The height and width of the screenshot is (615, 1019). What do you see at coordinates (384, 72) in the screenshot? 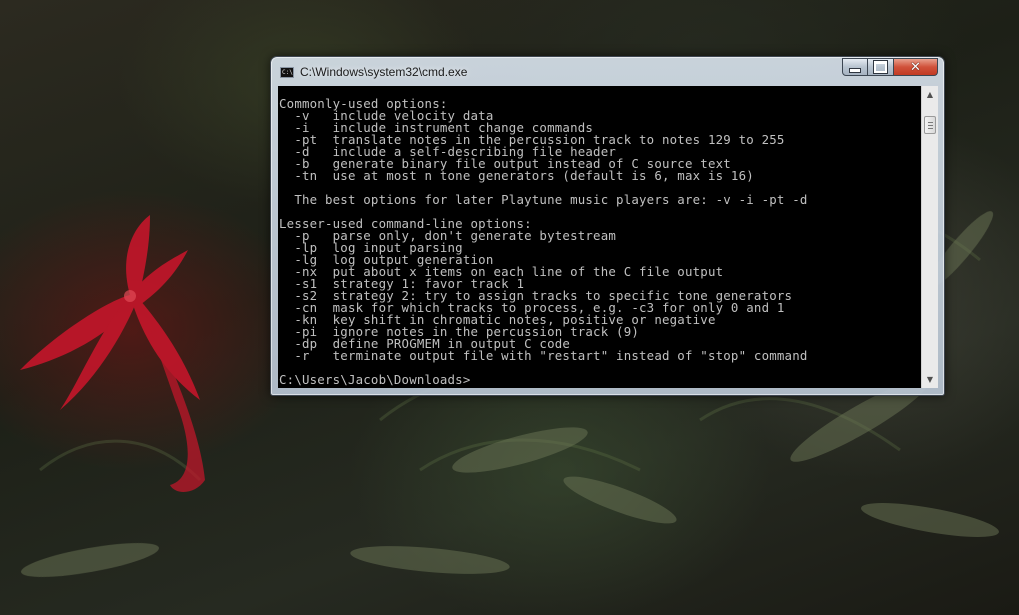
I see `window-title: C:\Windows\system32\cmd.exe` at bounding box center [384, 72].